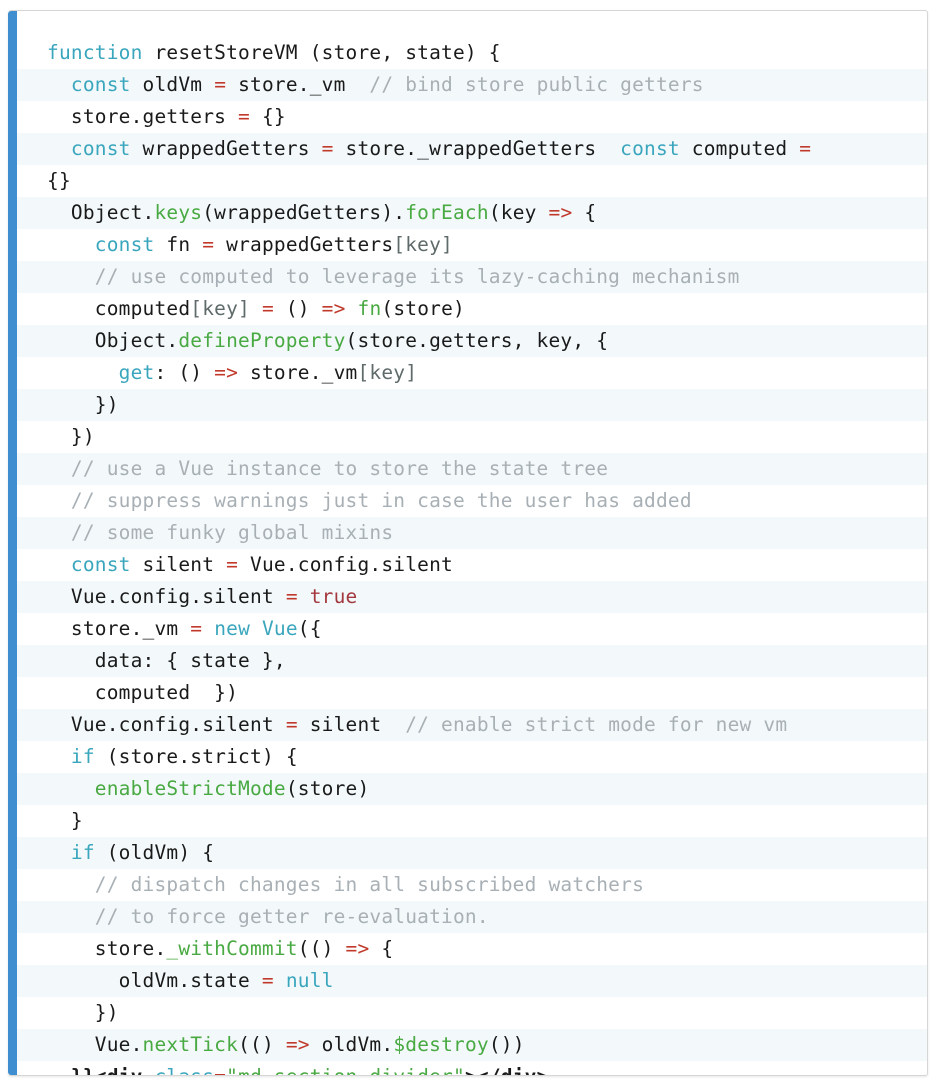 Image resolution: width=946 pixels, height=1088 pixels. I want to click on code-line: oldVm.state = null, so click(472, 980).